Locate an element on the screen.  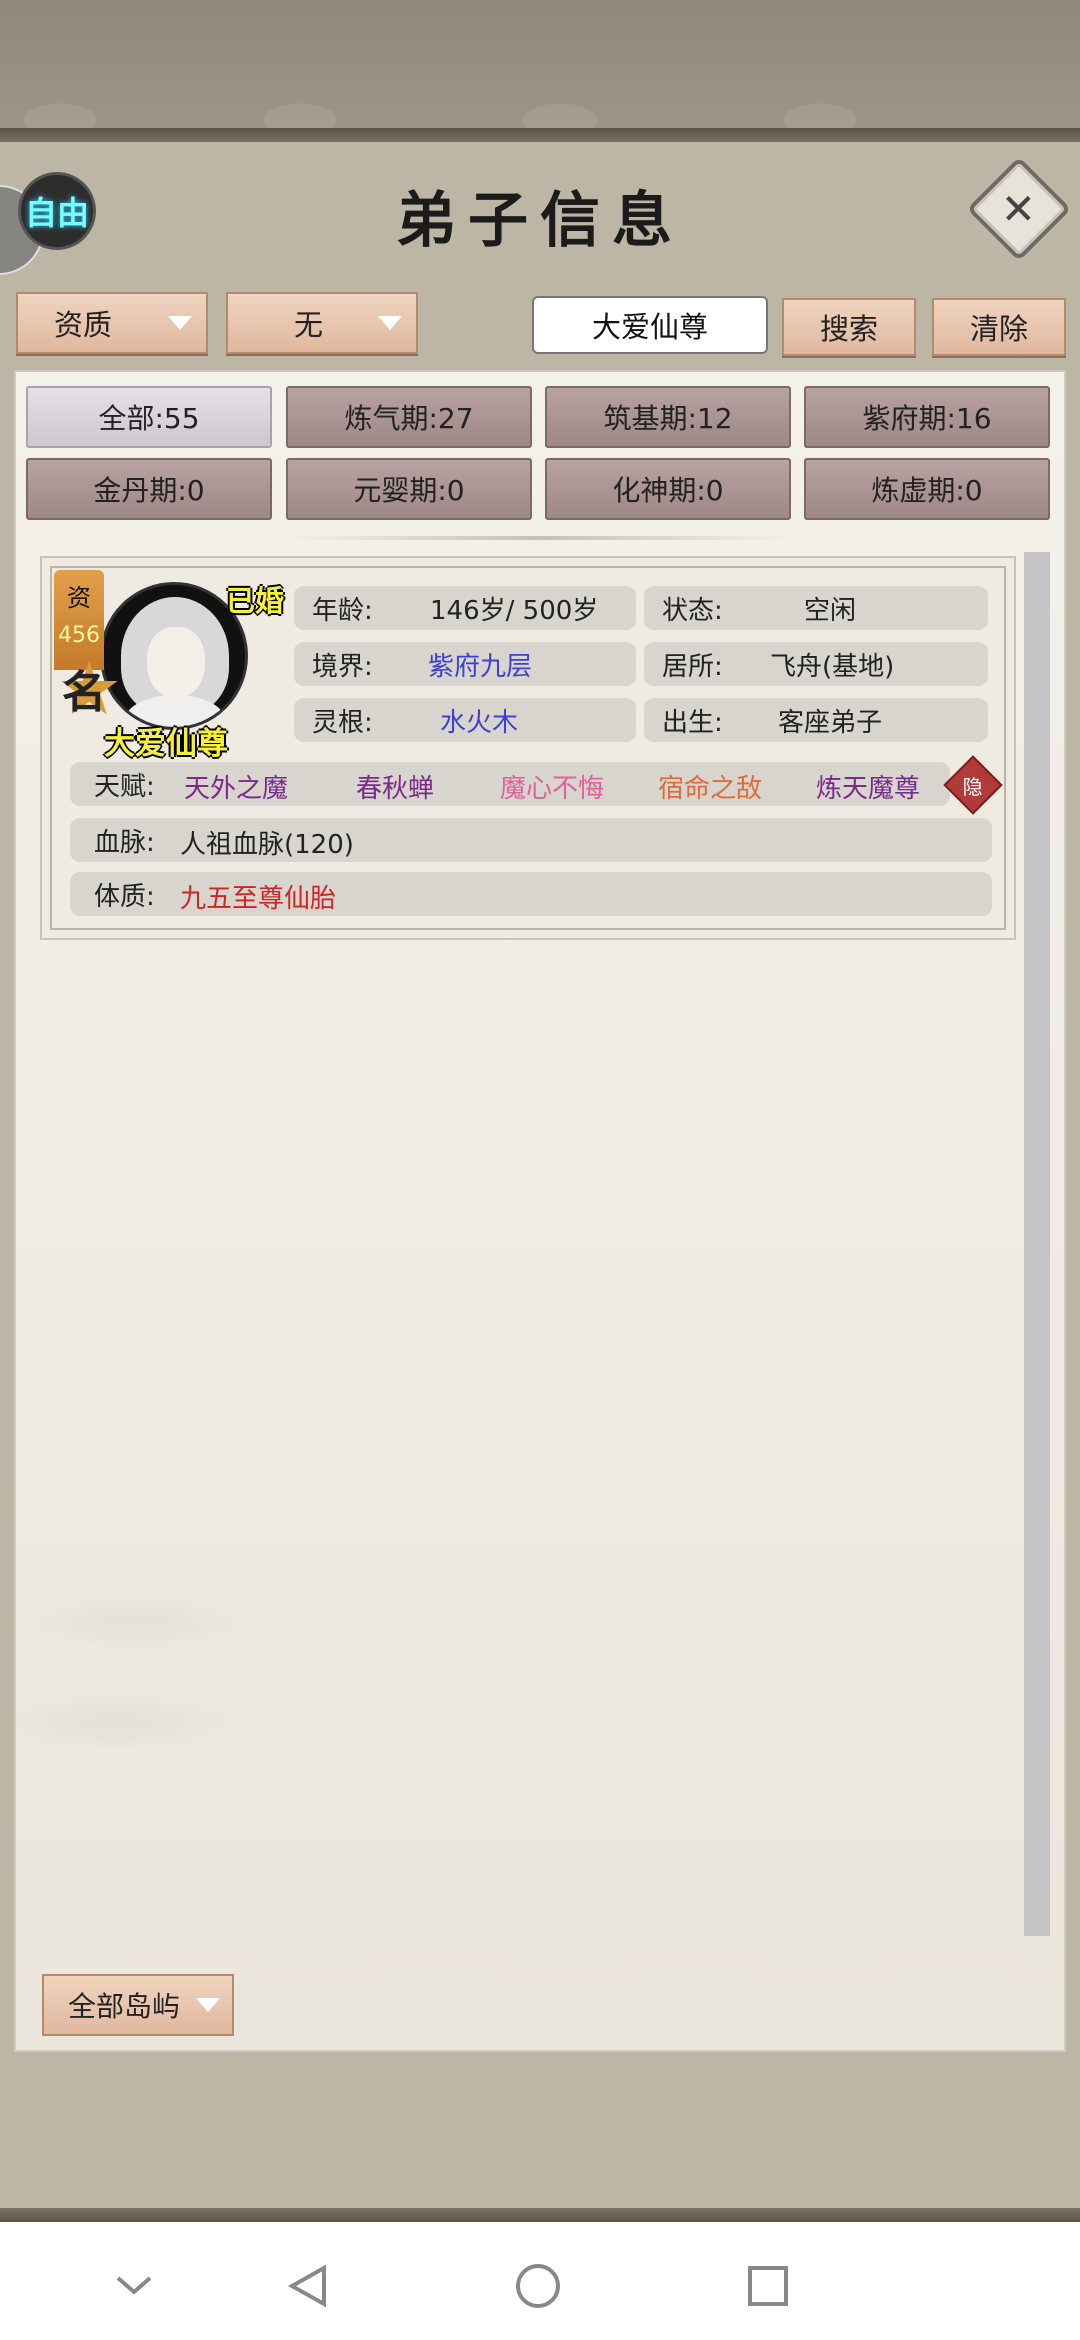
hide-label: 隐 is located at coordinates (973, 786).